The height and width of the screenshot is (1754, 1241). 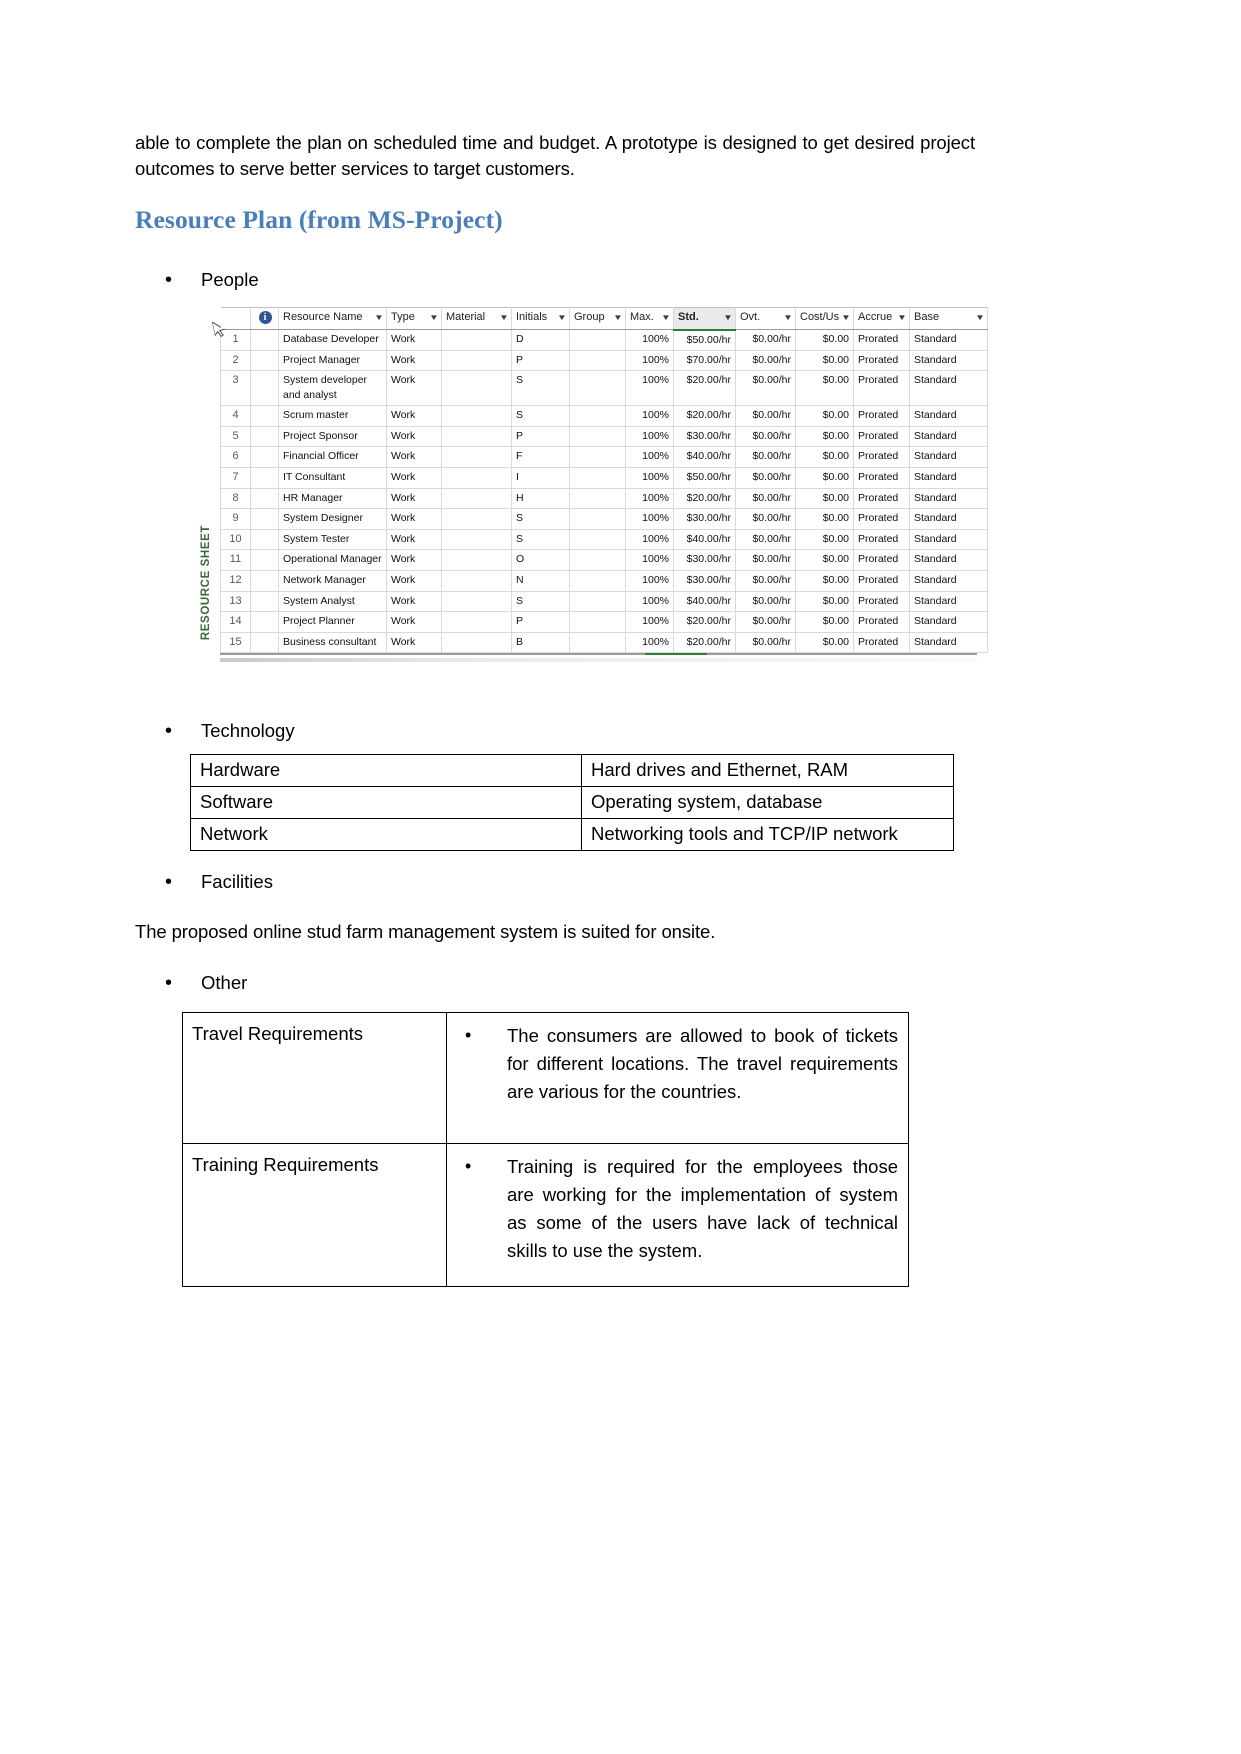 I want to click on cell-std: $30.00/hr, so click(x=704, y=580).